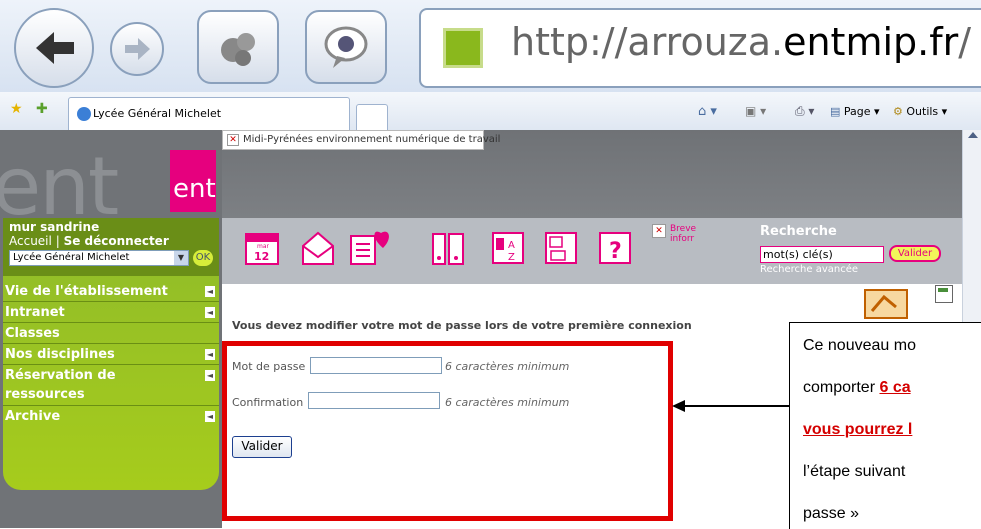 This screenshot has width=981, height=529. What do you see at coordinates (30, 241) in the screenshot?
I see `accueil-link: Accueil` at bounding box center [30, 241].